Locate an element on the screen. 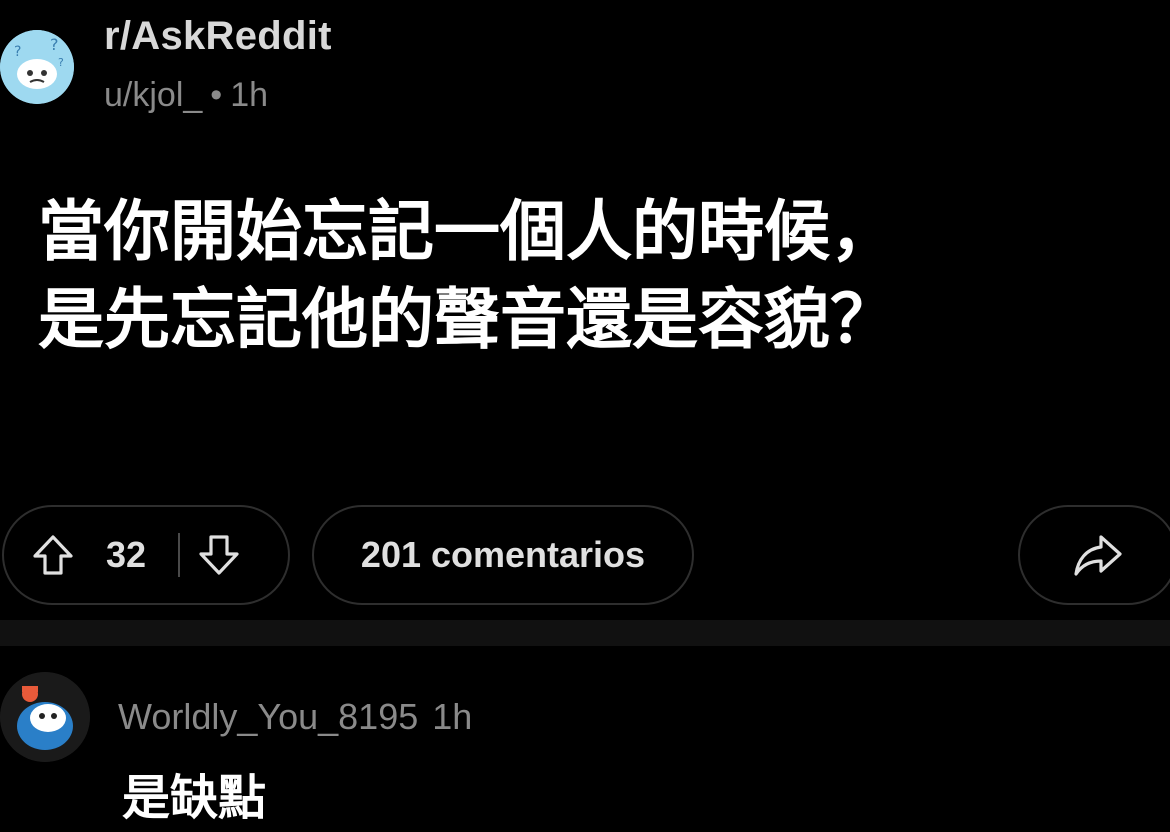 The height and width of the screenshot is (832, 1170). post-title-line-1: 當你開始忘記一個人的時候， is located at coordinates (467, 231).